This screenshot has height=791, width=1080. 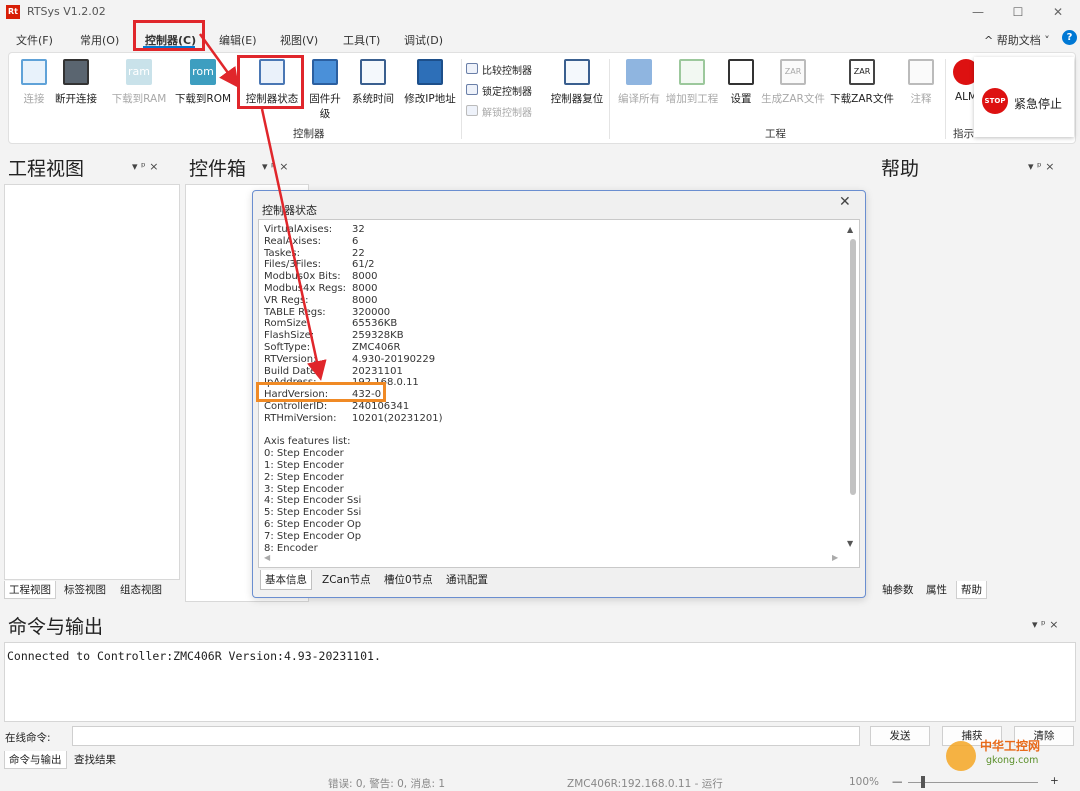 What do you see at coordinates (1054, 781) in the screenshot?
I see `zoom-in-button: +` at bounding box center [1054, 781].